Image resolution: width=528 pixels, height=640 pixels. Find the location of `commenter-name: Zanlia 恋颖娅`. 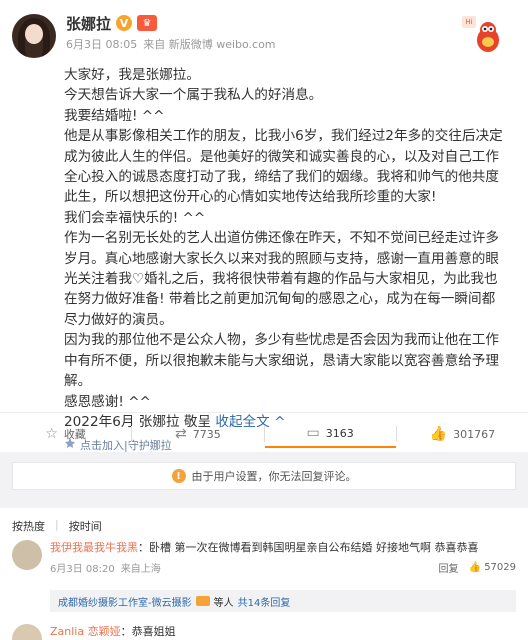

commenter-name: Zanlia 恋颖娅 is located at coordinates (85, 631).